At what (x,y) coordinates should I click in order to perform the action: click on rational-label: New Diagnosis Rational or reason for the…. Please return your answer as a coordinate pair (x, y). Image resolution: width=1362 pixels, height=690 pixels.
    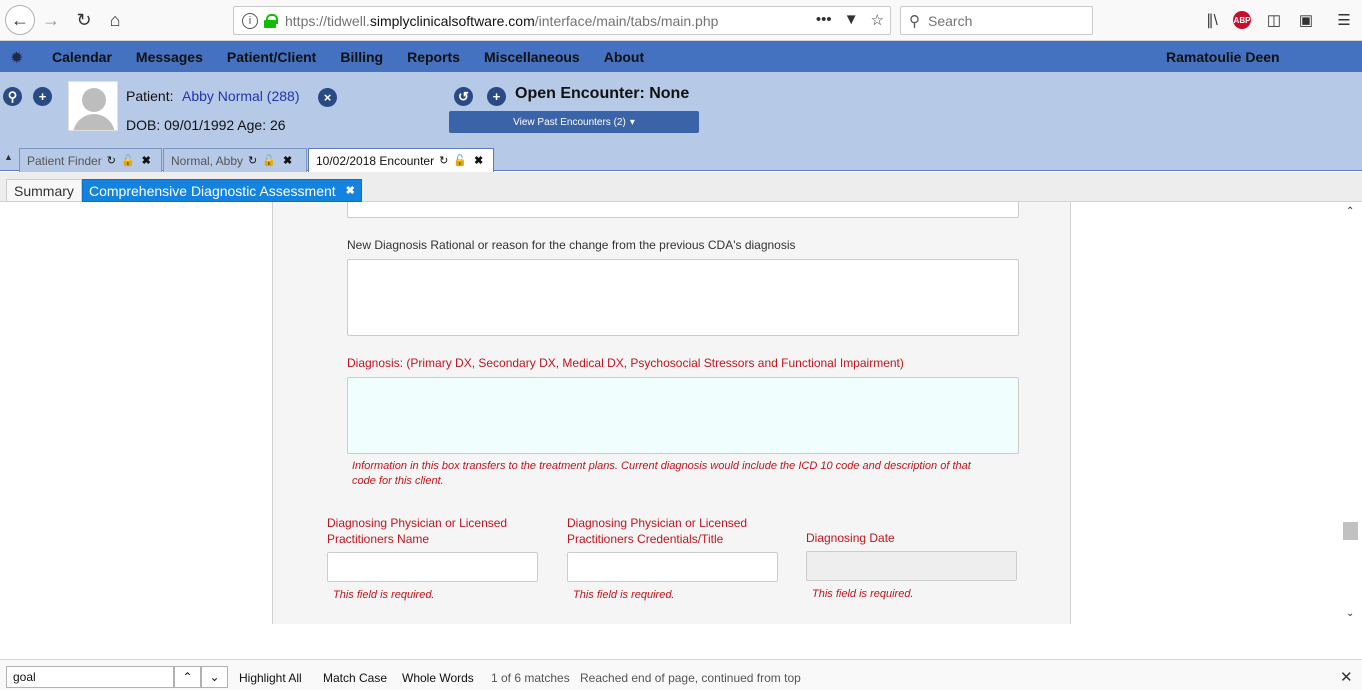
    Looking at the image, I should click on (571, 245).